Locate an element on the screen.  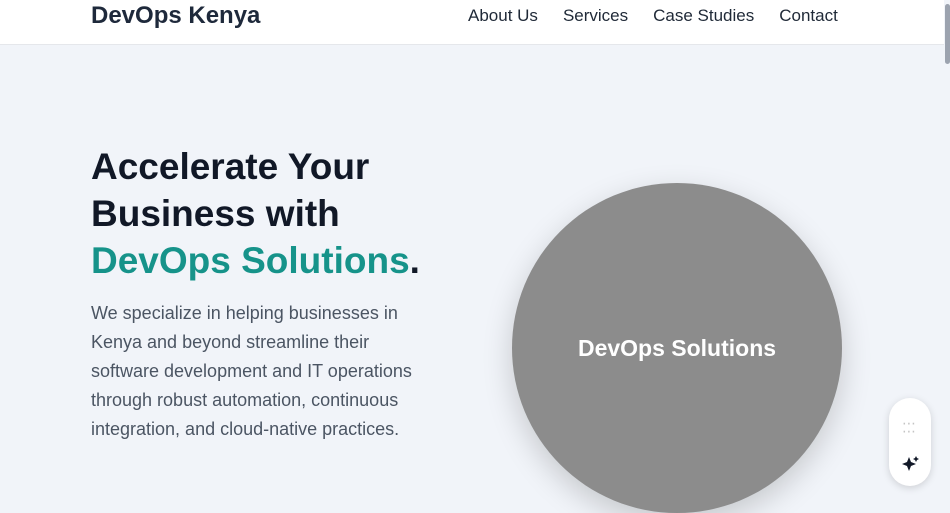
page-scrollbar is located at coordinates (947, 250).